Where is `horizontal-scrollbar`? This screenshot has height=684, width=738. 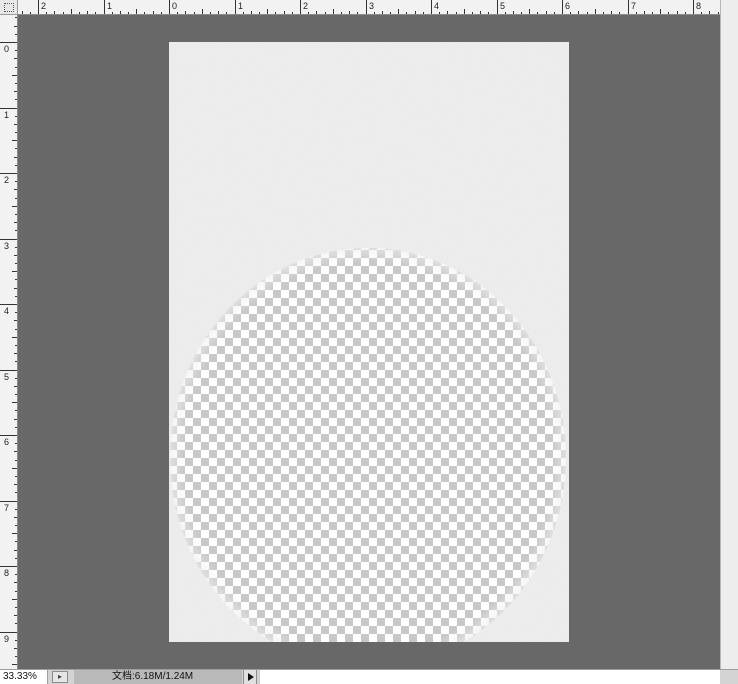 horizontal-scrollbar is located at coordinates (489, 677).